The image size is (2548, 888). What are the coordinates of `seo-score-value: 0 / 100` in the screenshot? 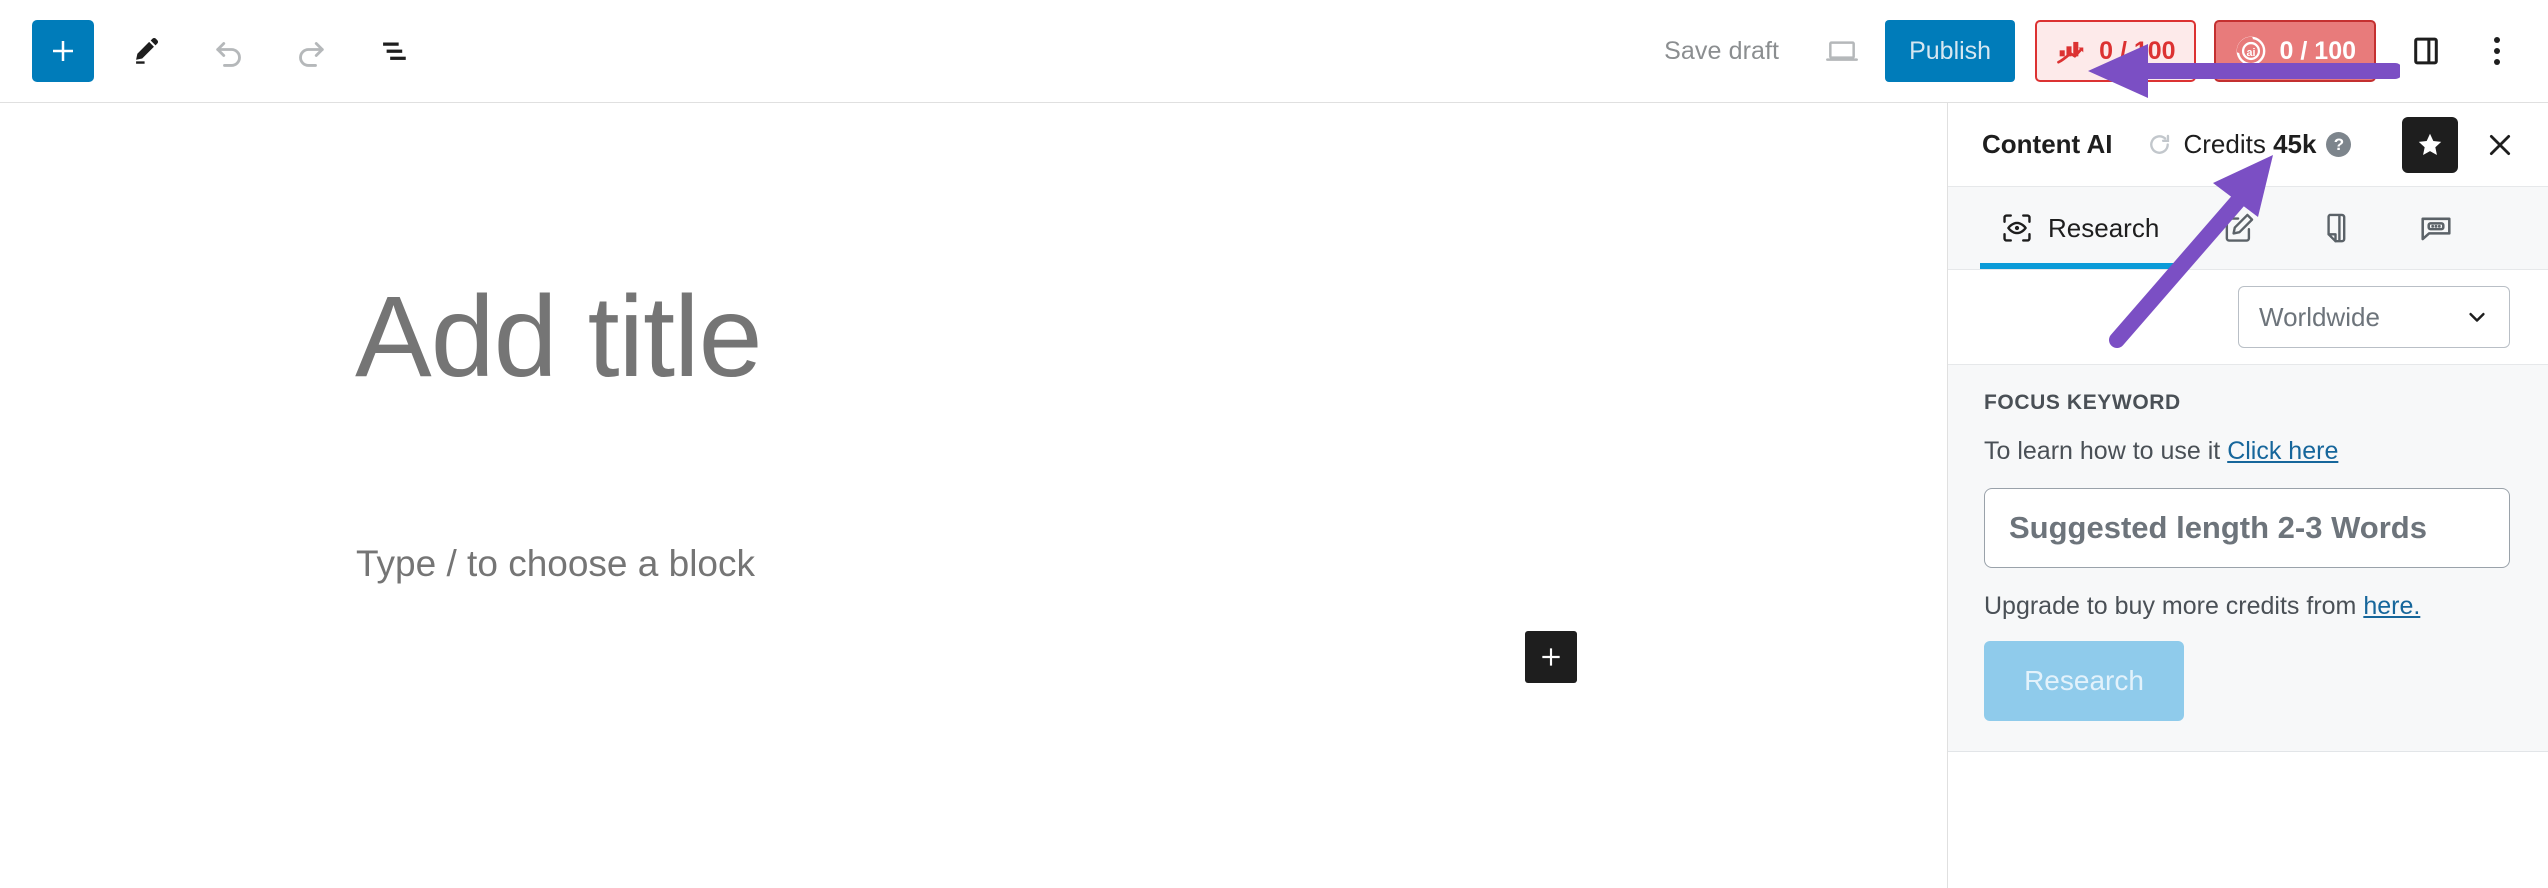 It's located at (2137, 50).